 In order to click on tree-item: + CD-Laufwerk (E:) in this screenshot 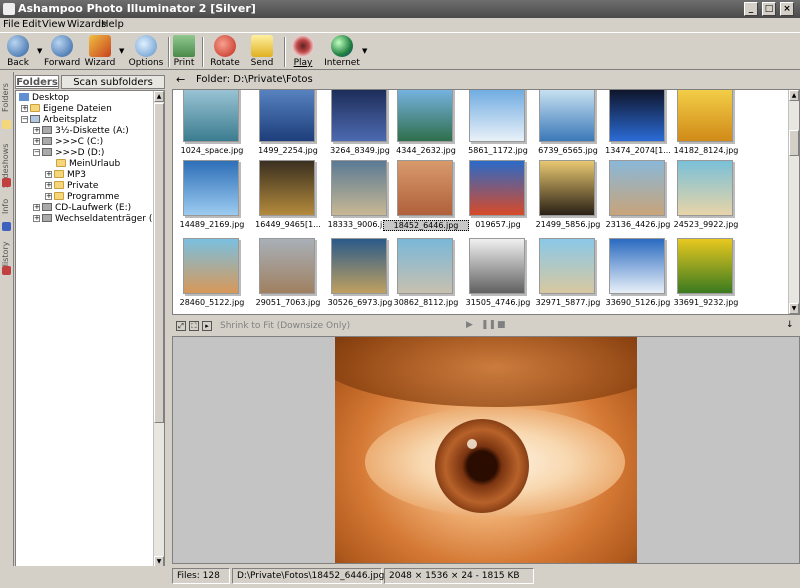, I will do `click(82, 208)`.